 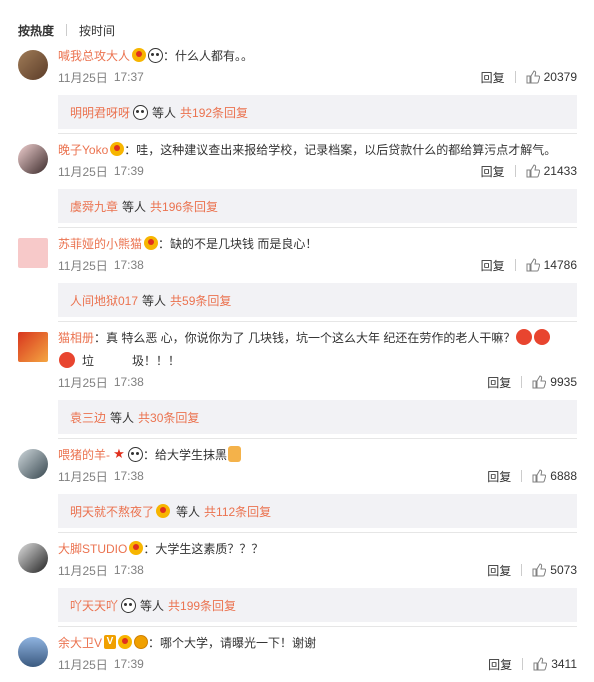 I want to click on comment-actions: 回复 20379, so click(x=529, y=77).